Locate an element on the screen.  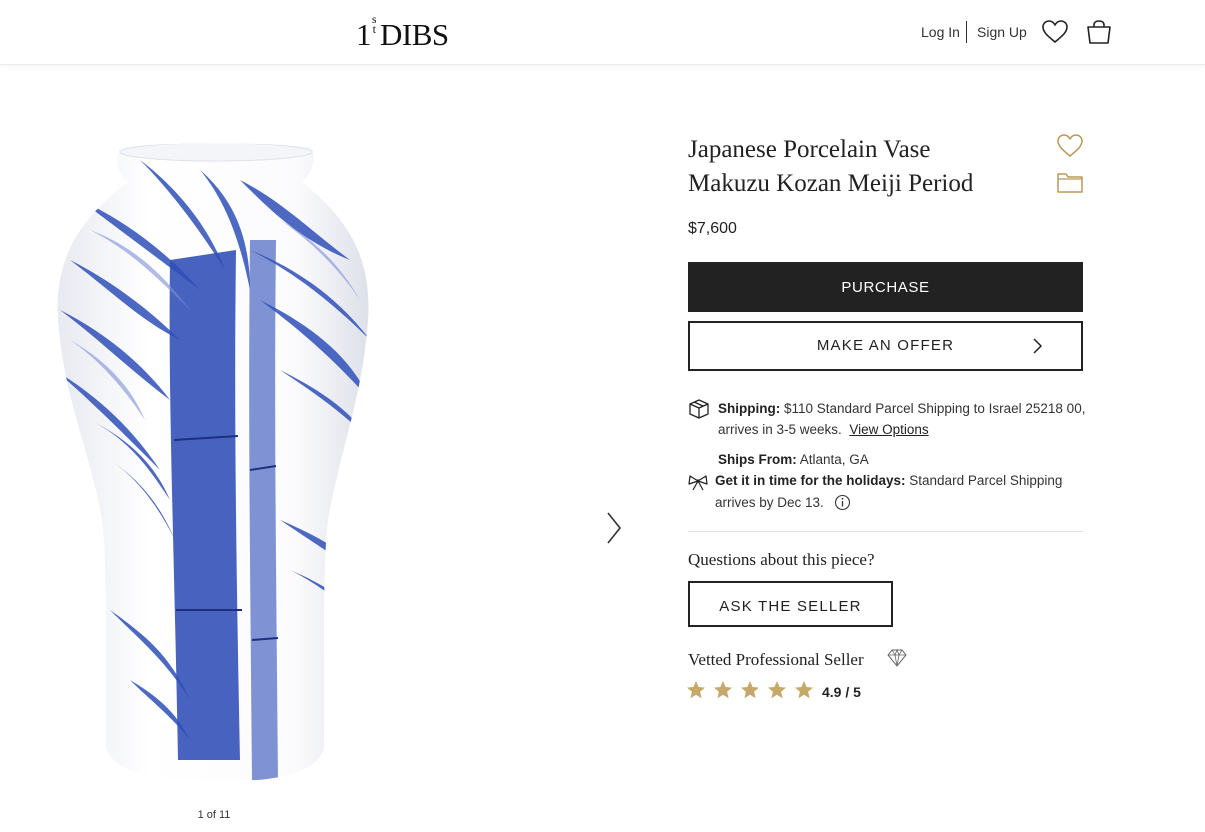
package-box-icon is located at coordinates (699, 409).